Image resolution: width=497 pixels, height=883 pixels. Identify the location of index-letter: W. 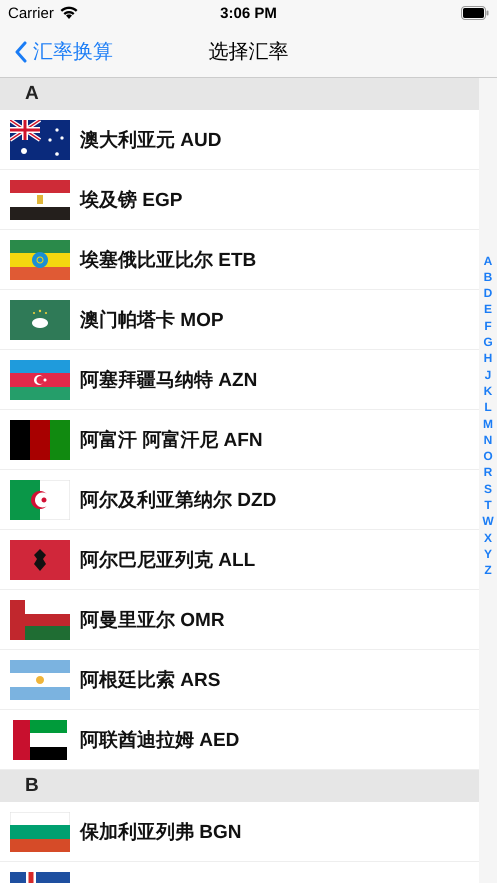
(488, 521).